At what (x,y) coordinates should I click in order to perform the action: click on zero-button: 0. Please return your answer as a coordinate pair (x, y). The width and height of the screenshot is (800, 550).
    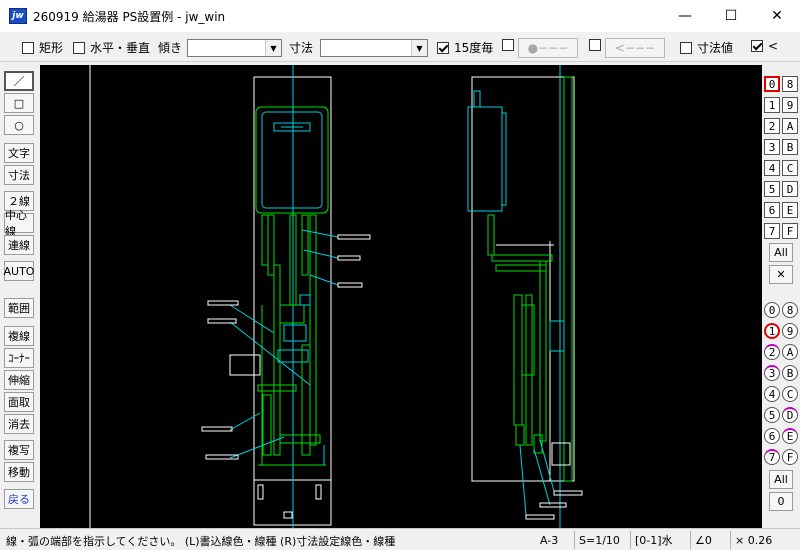
    Looking at the image, I should click on (781, 501).